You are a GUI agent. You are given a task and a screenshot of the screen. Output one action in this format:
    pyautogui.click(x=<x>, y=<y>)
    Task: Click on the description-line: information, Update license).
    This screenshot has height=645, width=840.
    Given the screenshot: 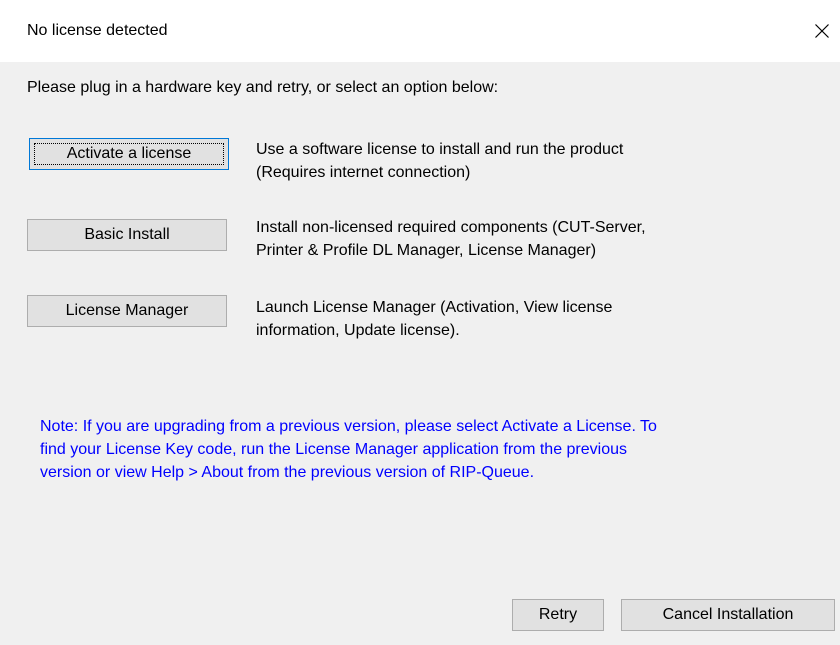 What is the action you would take?
    pyautogui.click(x=358, y=330)
    